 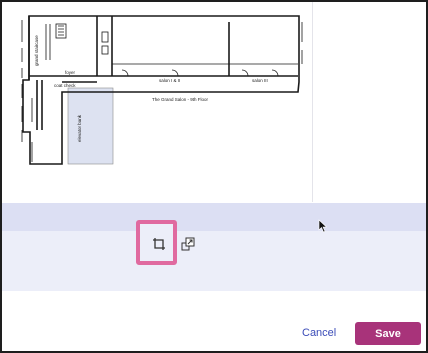 What do you see at coordinates (65, 85) in the screenshot?
I see `coat-check-label: coat check` at bounding box center [65, 85].